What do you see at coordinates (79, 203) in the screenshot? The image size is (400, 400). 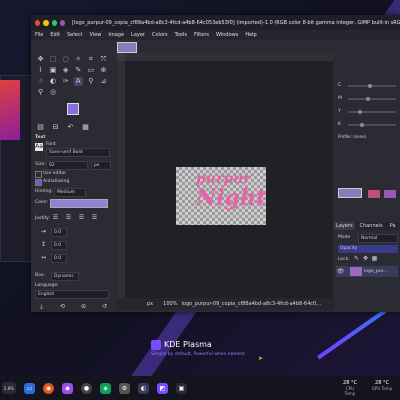 I see `text-color-button` at bounding box center [79, 203].